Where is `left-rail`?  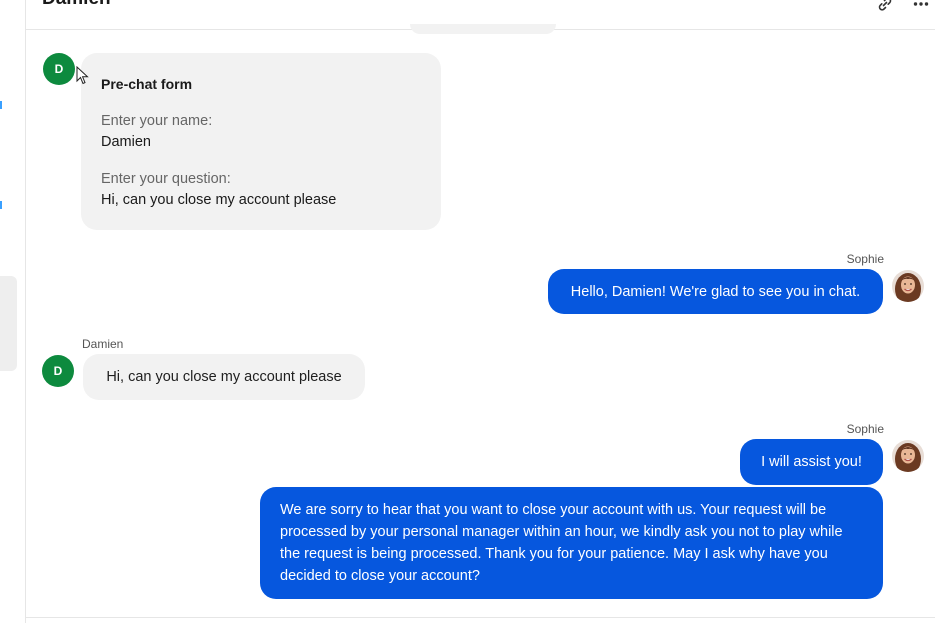 left-rail is located at coordinates (13, 311).